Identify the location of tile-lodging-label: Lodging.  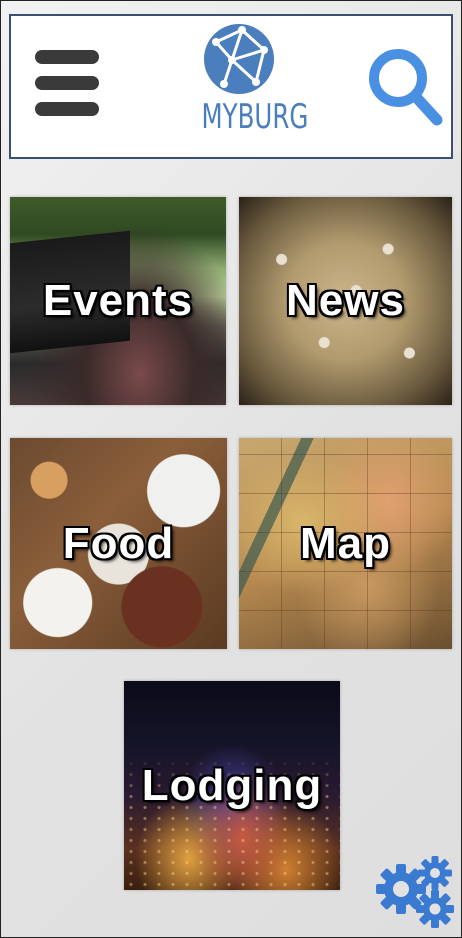
(232, 785).